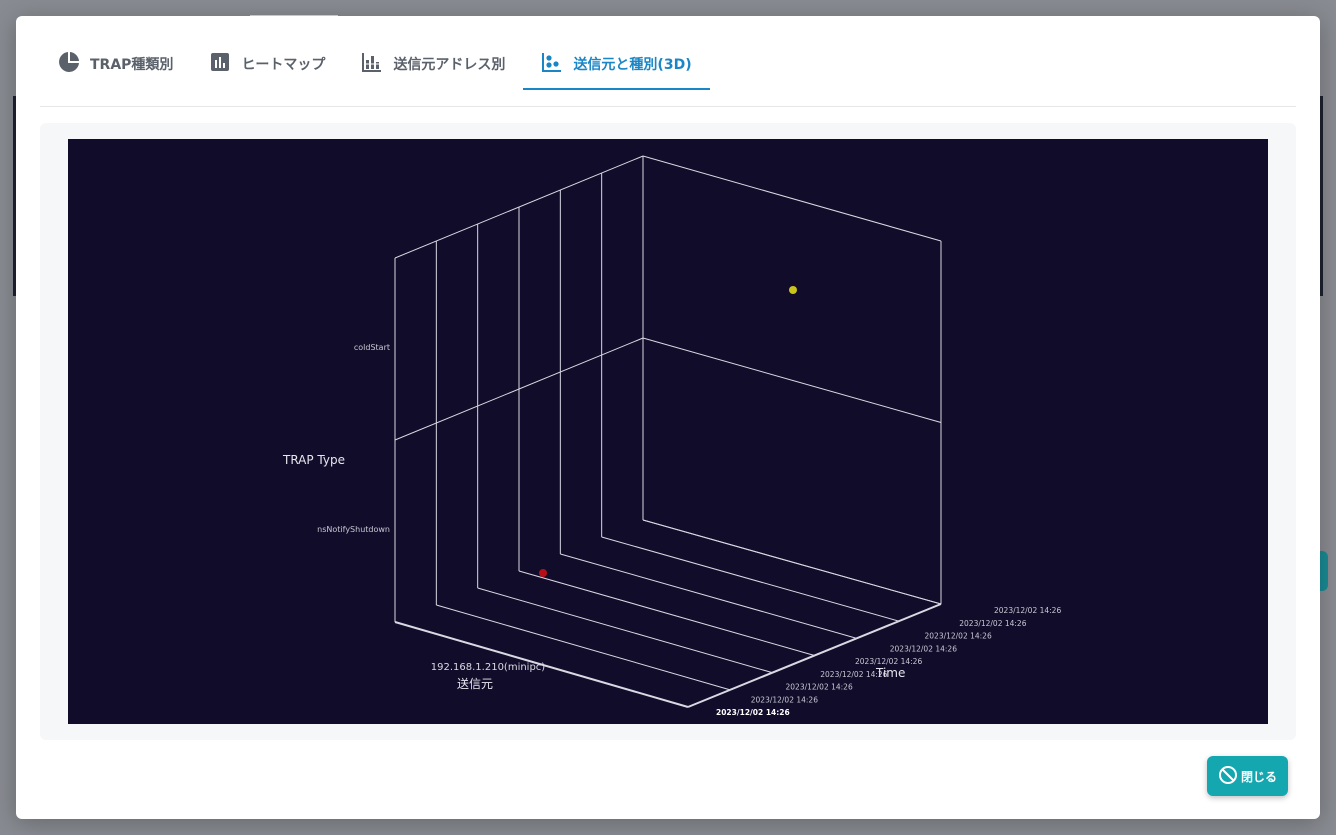 The height and width of the screenshot is (835, 1336). Describe the element at coordinates (488, 667) in the screenshot. I see `x-tick-label: 192.168.1.210(minipc)` at that location.